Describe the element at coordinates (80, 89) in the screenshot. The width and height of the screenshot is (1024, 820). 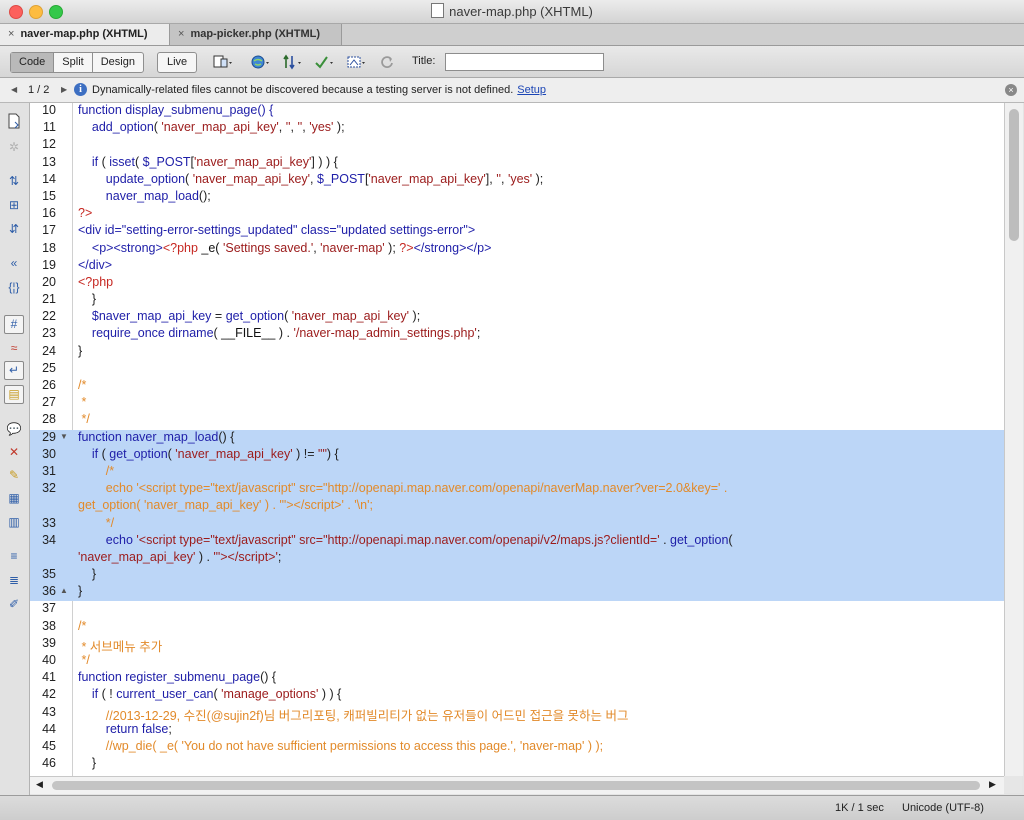
I see `info-icon: i` at that location.